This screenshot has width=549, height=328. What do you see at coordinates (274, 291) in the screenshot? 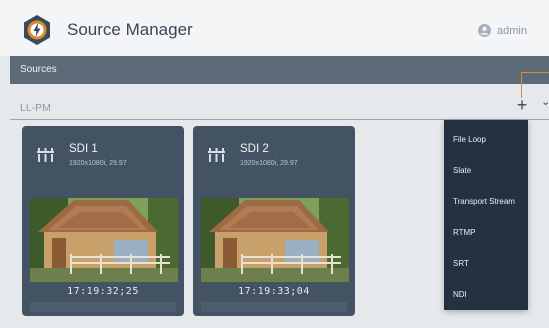
I see `source-timecode: 17:19:33;04` at bounding box center [274, 291].